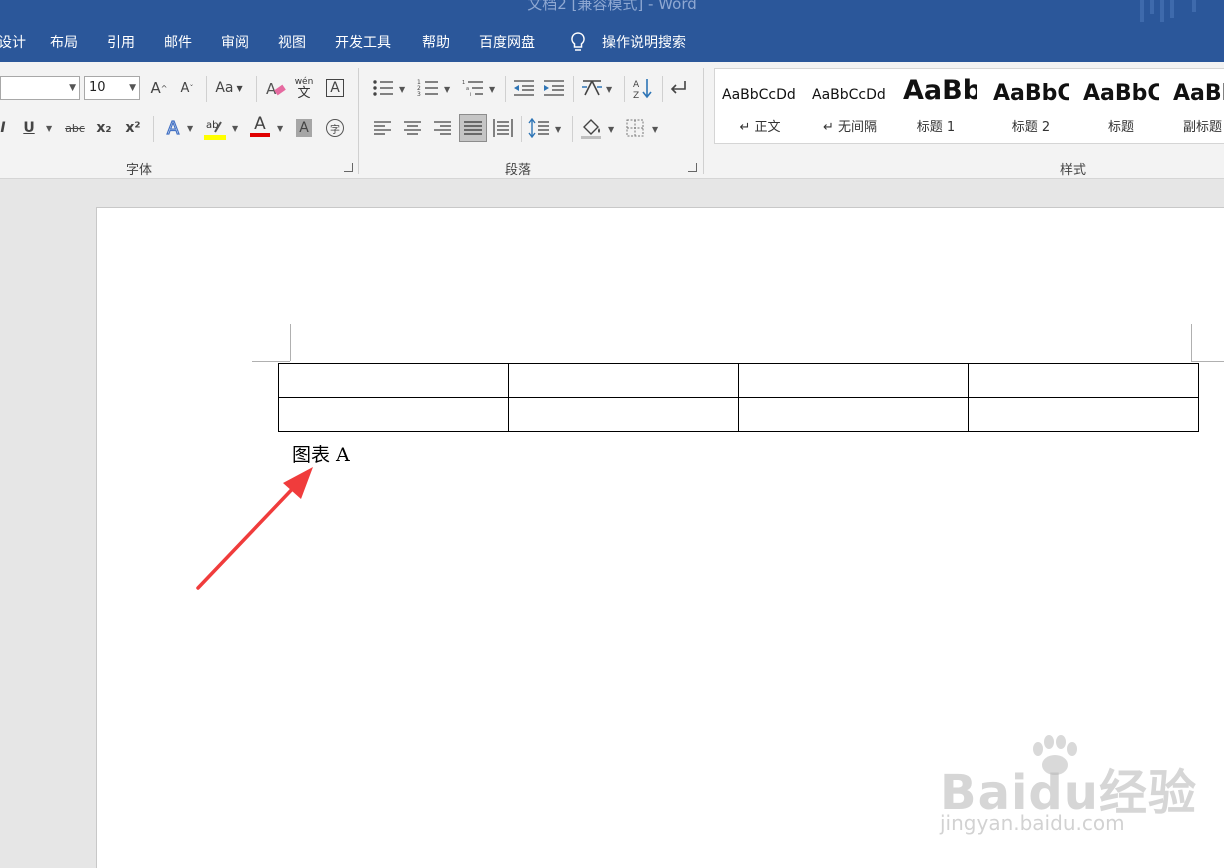 This screenshot has width=1224, height=868. I want to click on style-heading-1: AaBb 标题 1, so click(936, 106).